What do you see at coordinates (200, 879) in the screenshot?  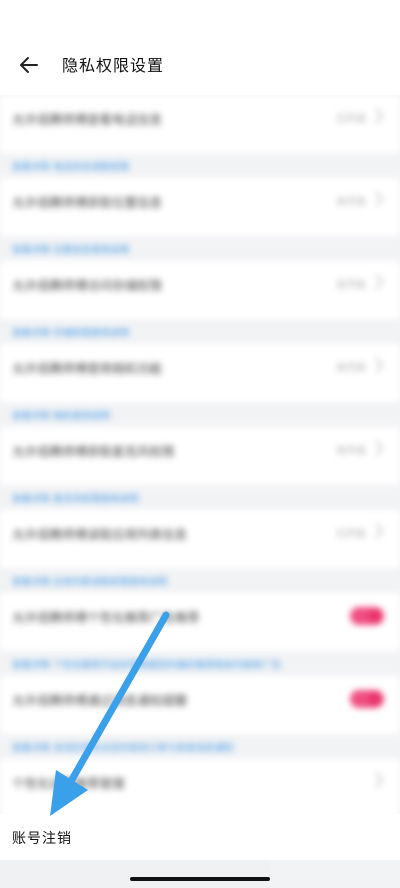 I see `home-indicator` at bounding box center [200, 879].